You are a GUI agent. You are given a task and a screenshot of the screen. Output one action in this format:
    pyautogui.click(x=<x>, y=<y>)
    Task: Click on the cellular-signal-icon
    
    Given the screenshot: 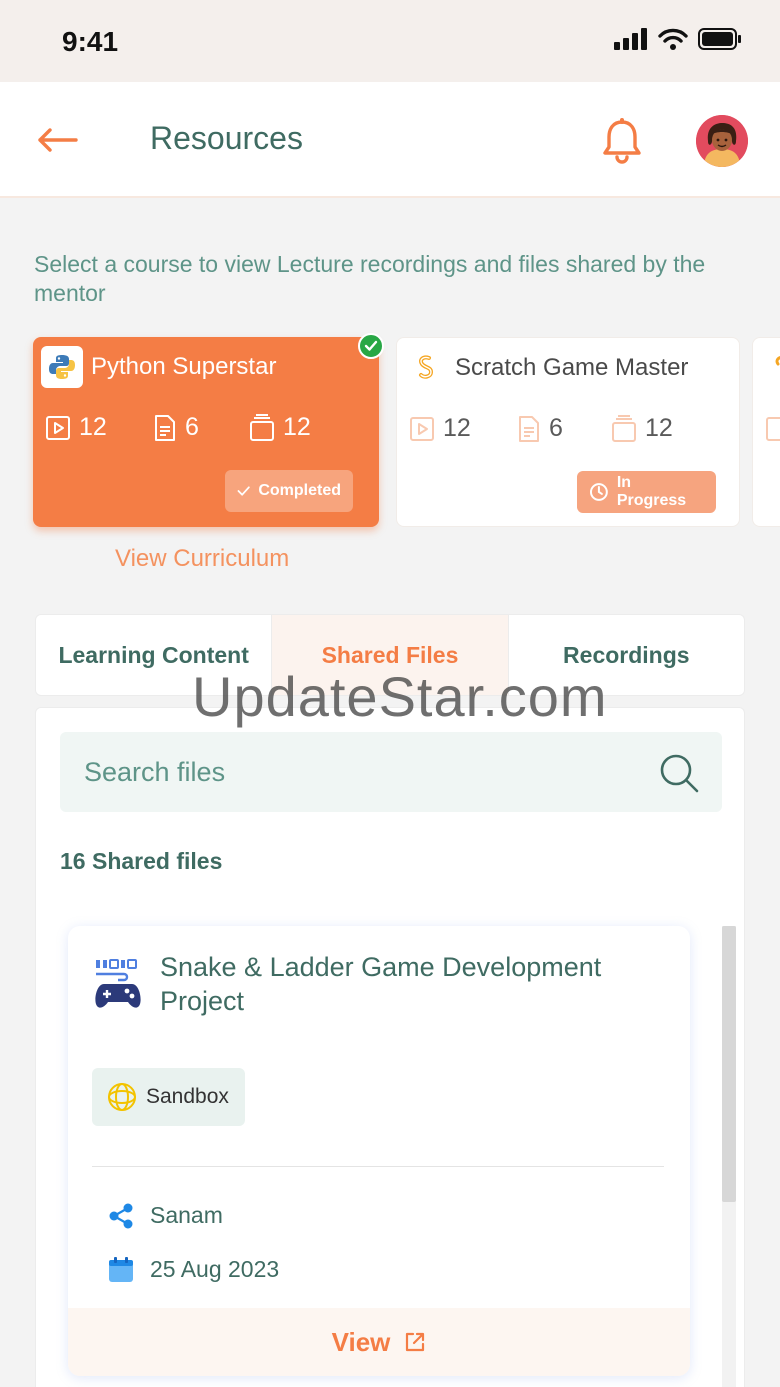 What is the action you would take?
    pyautogui.click(x=630, y=39)
    